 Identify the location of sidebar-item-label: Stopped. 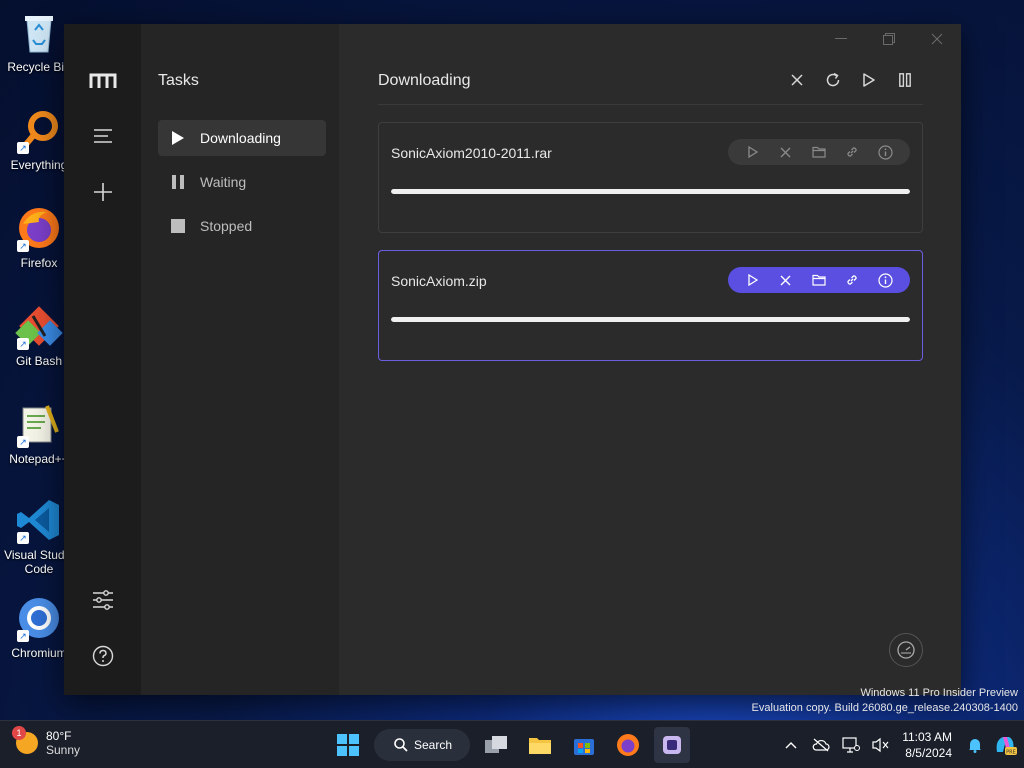
(226, 226).